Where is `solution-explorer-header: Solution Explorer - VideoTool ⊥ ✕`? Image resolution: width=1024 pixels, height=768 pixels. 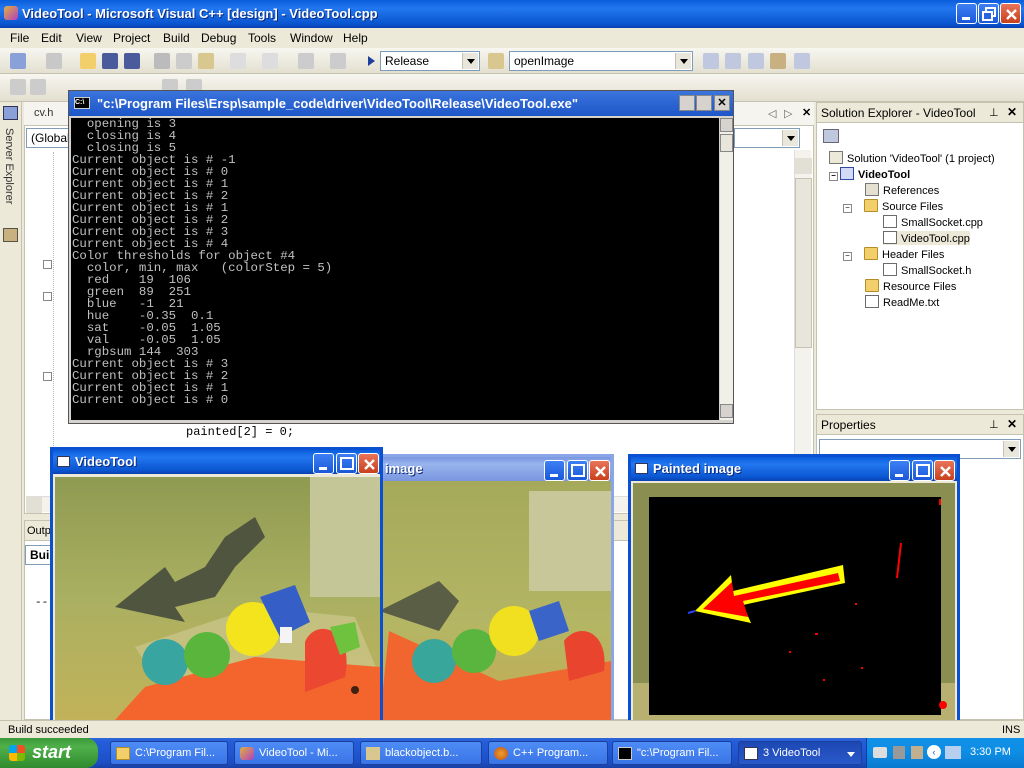
solution-explorer-header: Solution Explorer - VideoTool ⊥ ✕ is located at coordinates (920, 113).